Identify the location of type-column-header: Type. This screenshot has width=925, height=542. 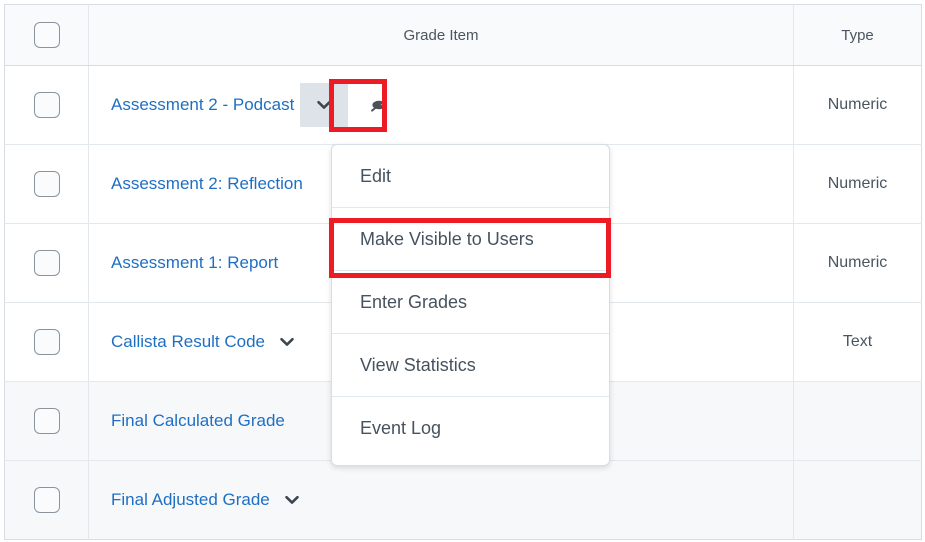
(857, 35).